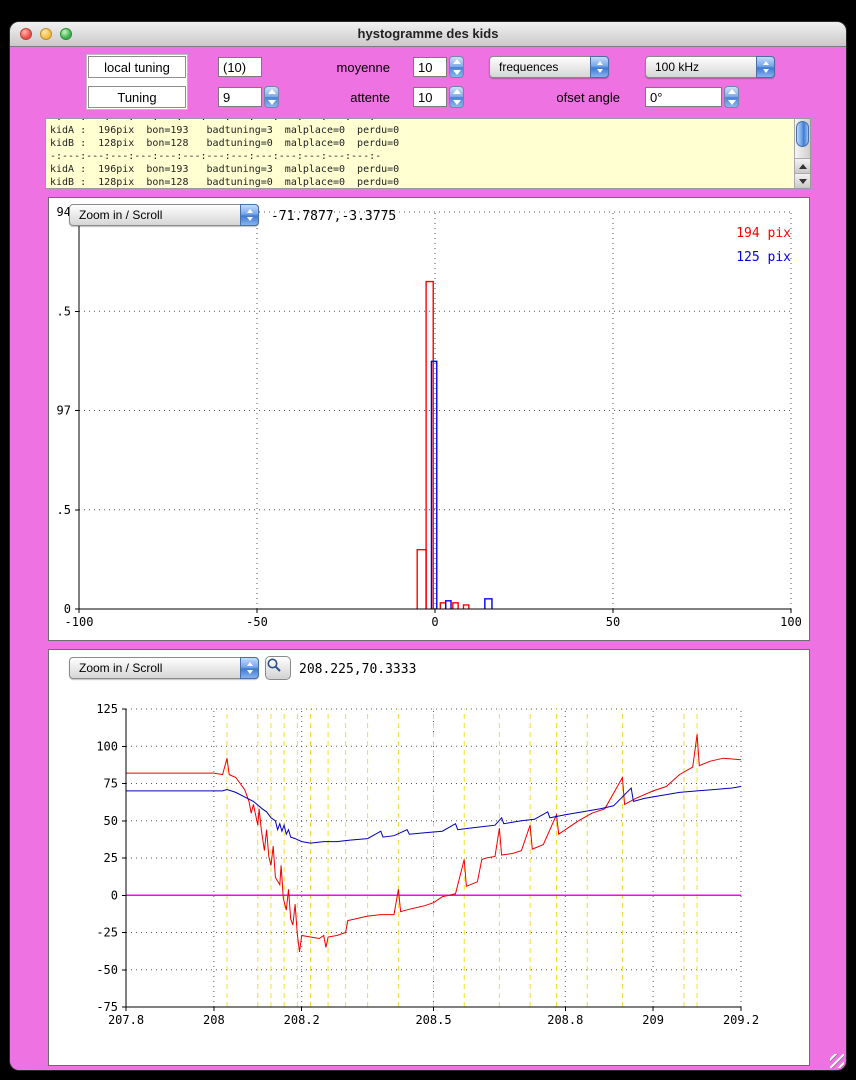  I want to click on tune-count-field, so click(240, 67).